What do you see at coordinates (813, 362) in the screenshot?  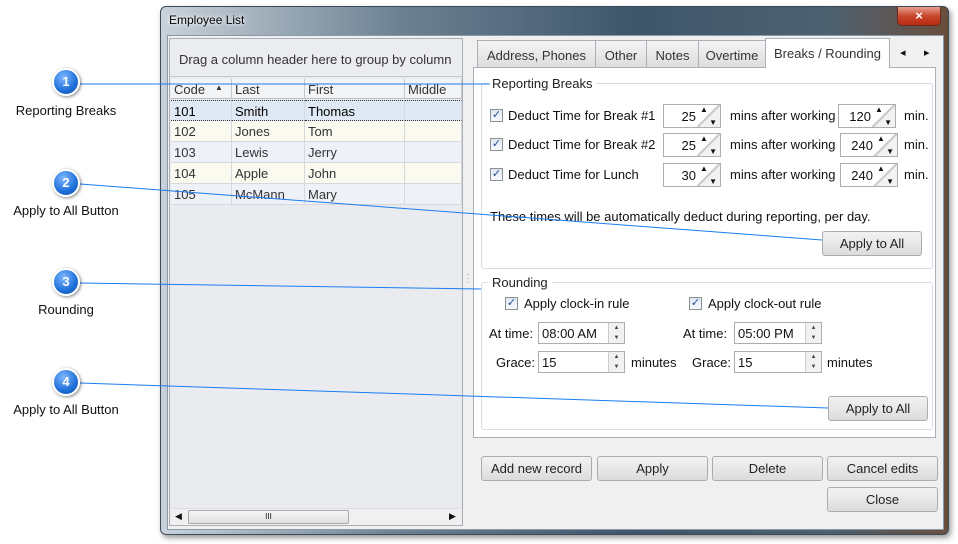 I see `grace-spin-icon: ▲ ▼` at bounding box center [813, 362].